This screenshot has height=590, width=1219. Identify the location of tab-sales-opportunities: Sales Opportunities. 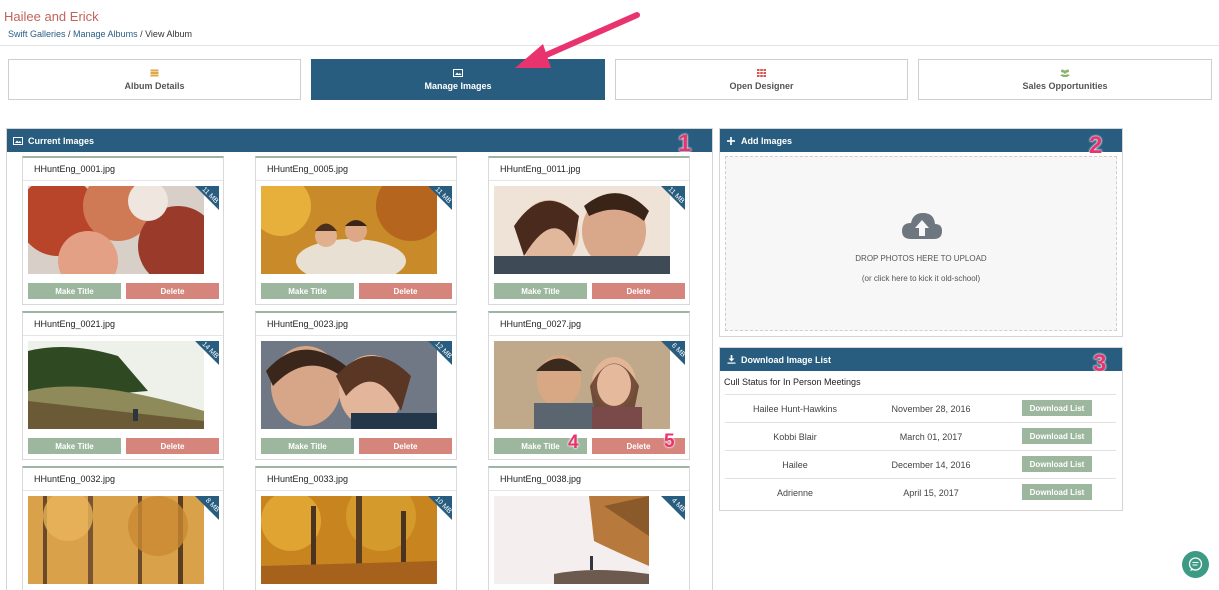
(1065, 79).